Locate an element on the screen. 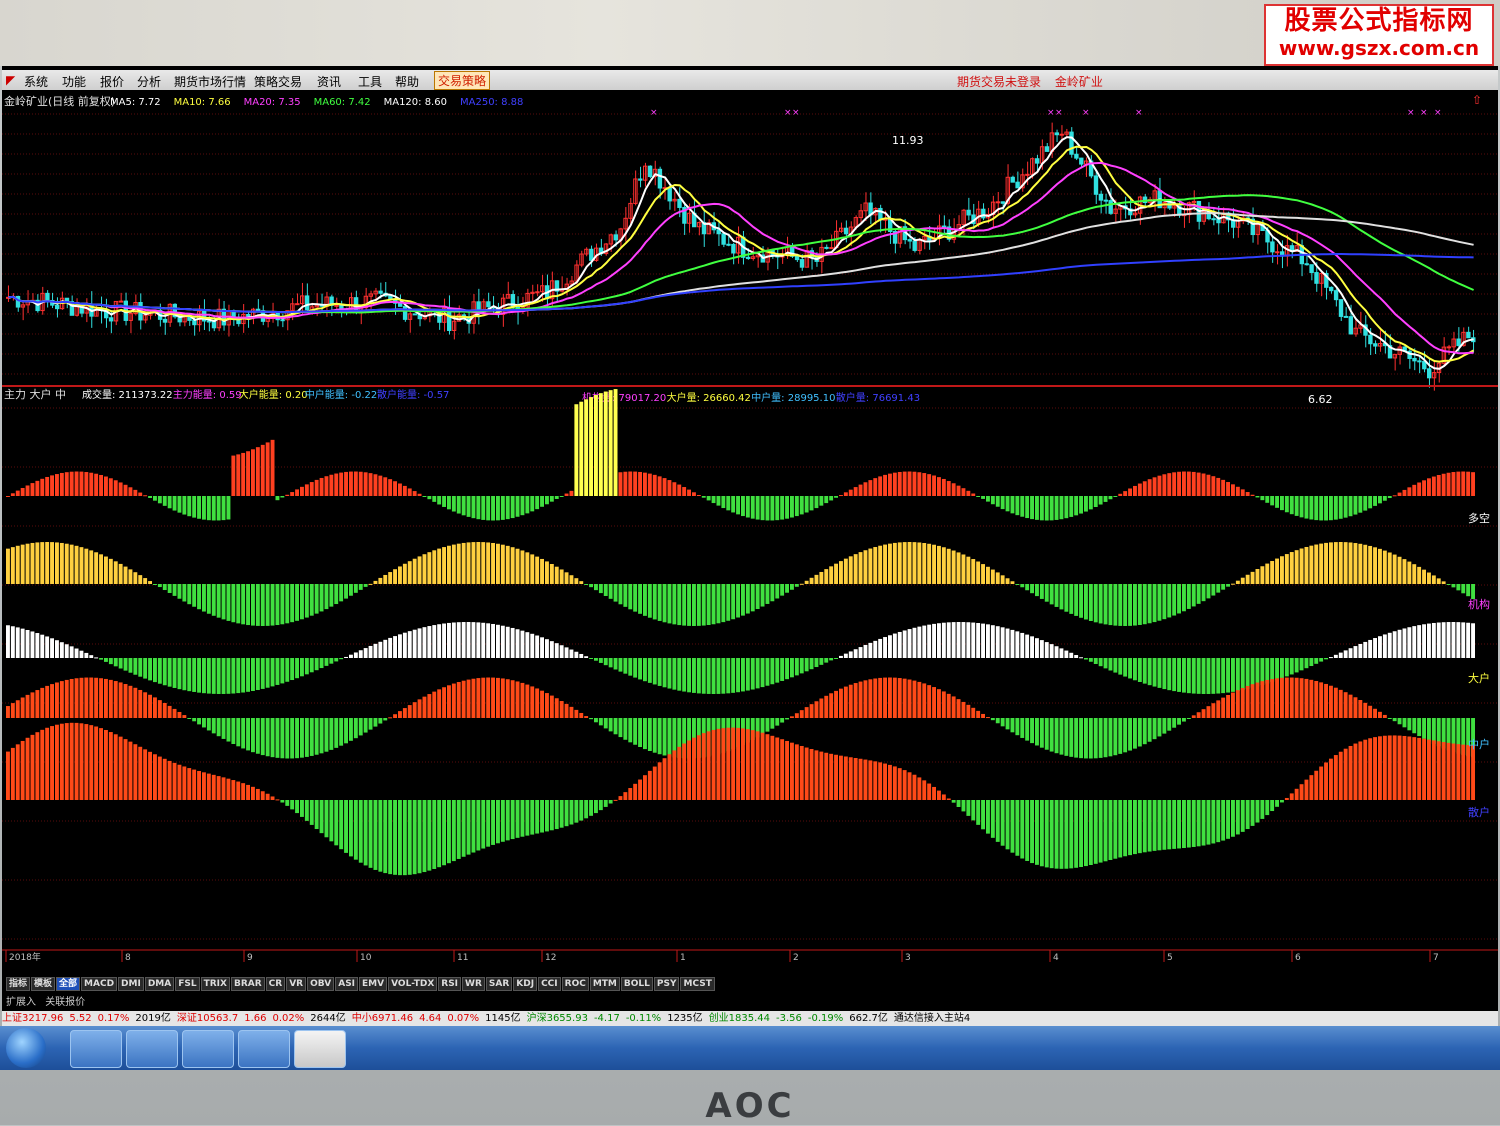 This screenshot has height=1126, width=1500. indicator-tab: BRAR is located at coordinates (247, 984).